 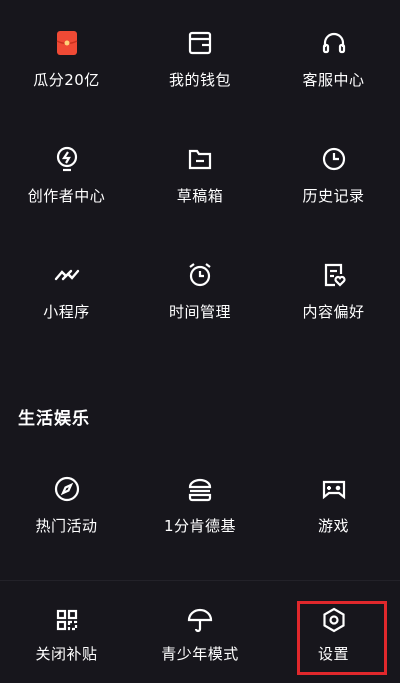 I want to click on gamepad-icon, so click(x=334, y=489).